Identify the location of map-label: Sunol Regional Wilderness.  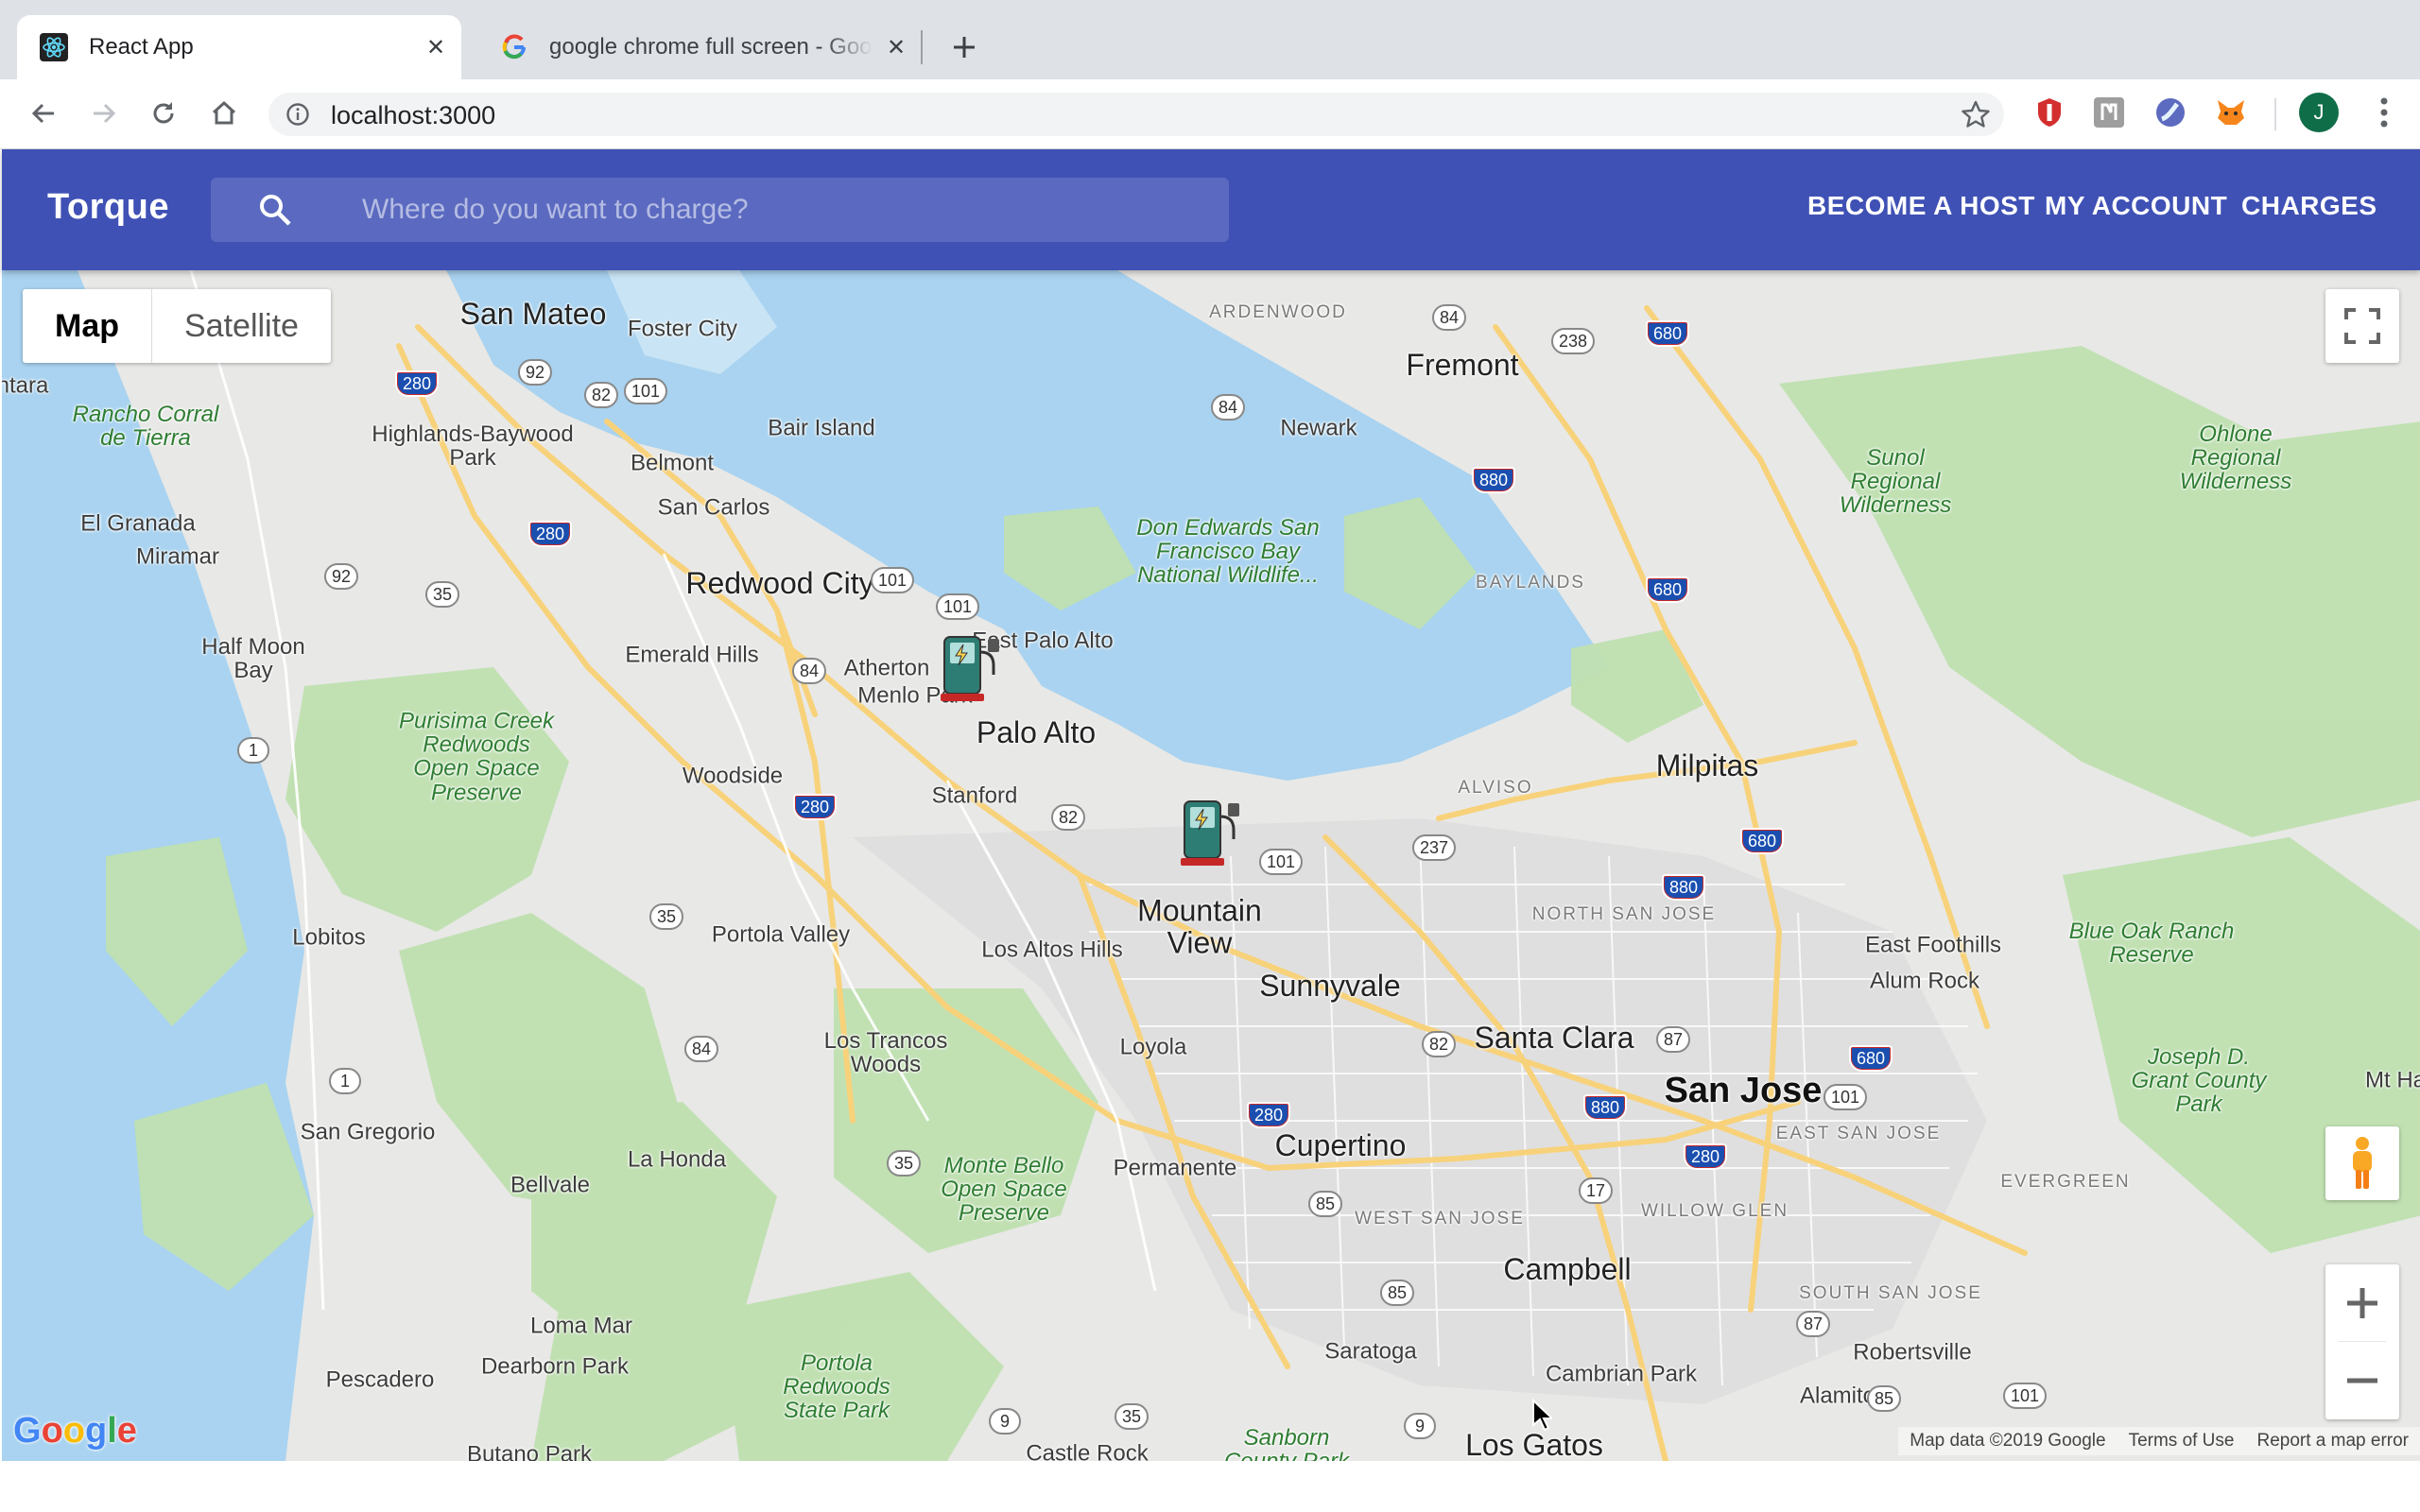
(1895, 482).